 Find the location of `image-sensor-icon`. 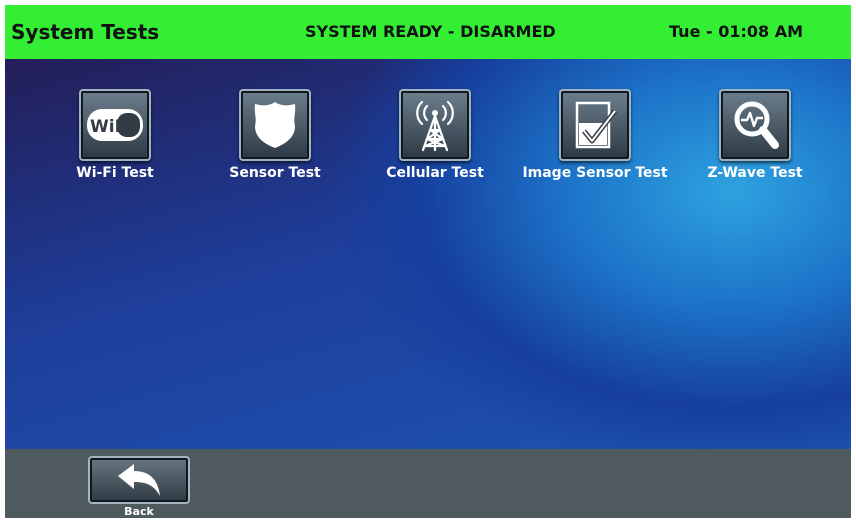

image-sensor-icon is located at coordinates (596, 125).